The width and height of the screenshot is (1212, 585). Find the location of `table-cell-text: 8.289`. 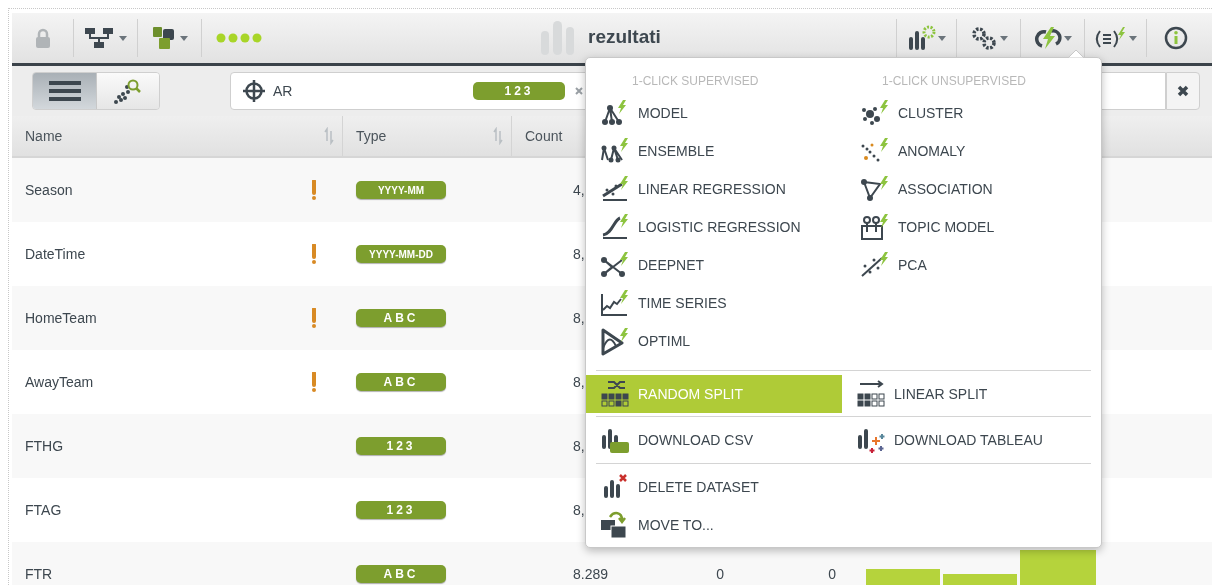

table-cell-text: 8.289 is located at coordinates (591, 574).